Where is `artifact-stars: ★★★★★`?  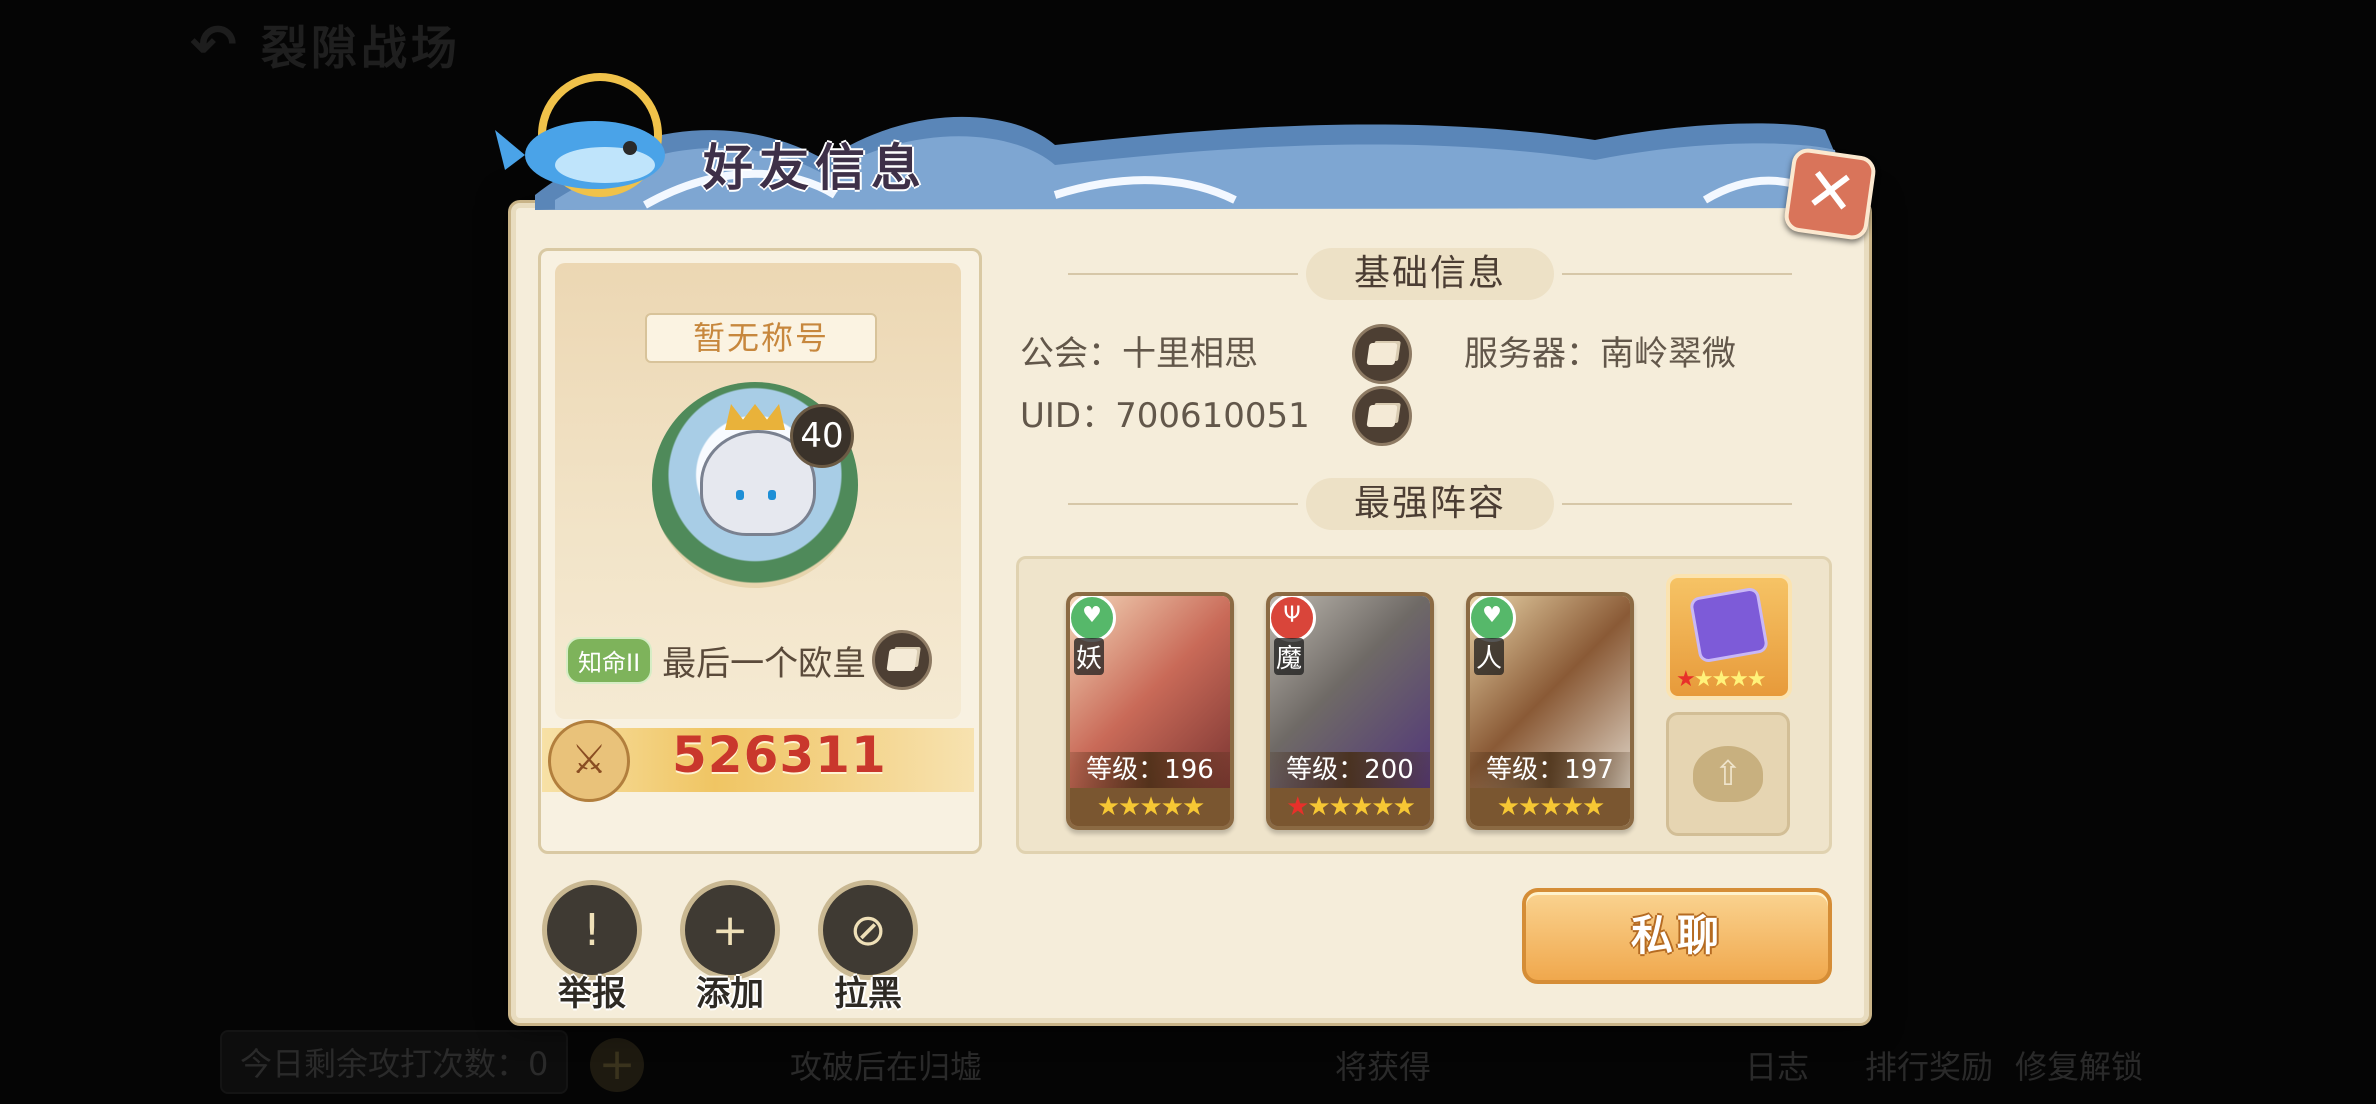 artifact-stars: ★★★★★ is located at coordinates (1721, 679).